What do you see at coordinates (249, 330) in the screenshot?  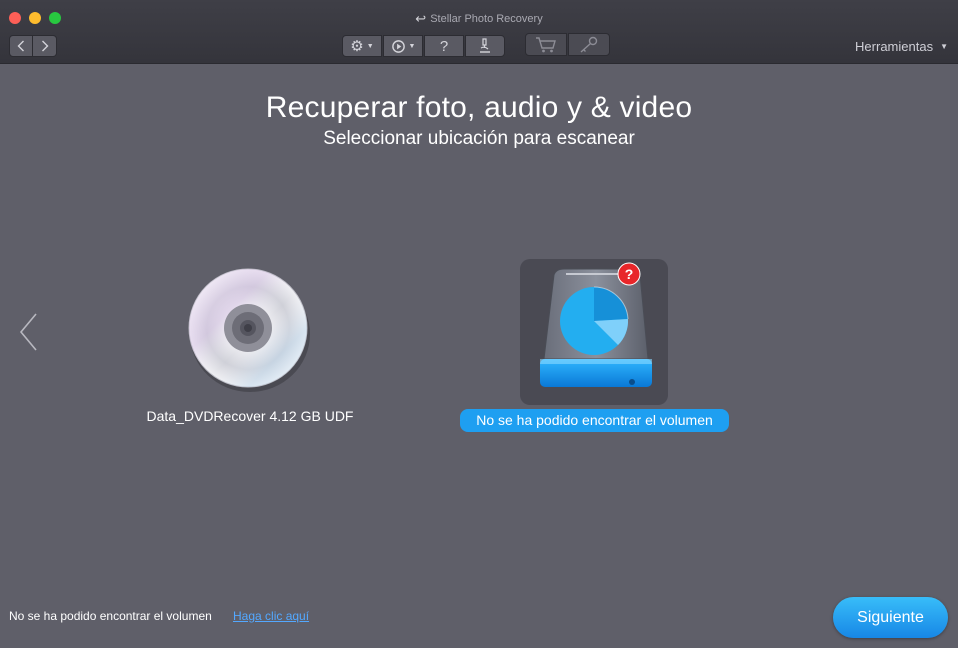 I see `dvd-icon` at bounding box center [249, 330].